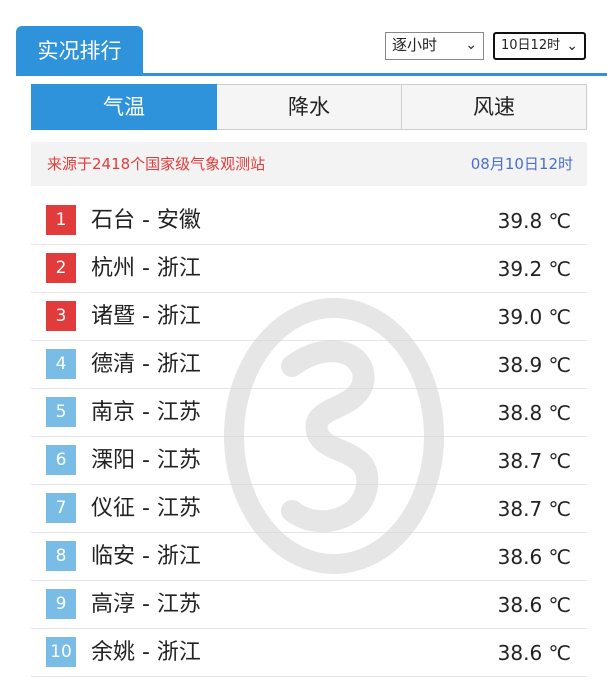  Describe the element at coordinates (531, 45) in the screenshot. I see `time-select-value: 10日12时` at that location.